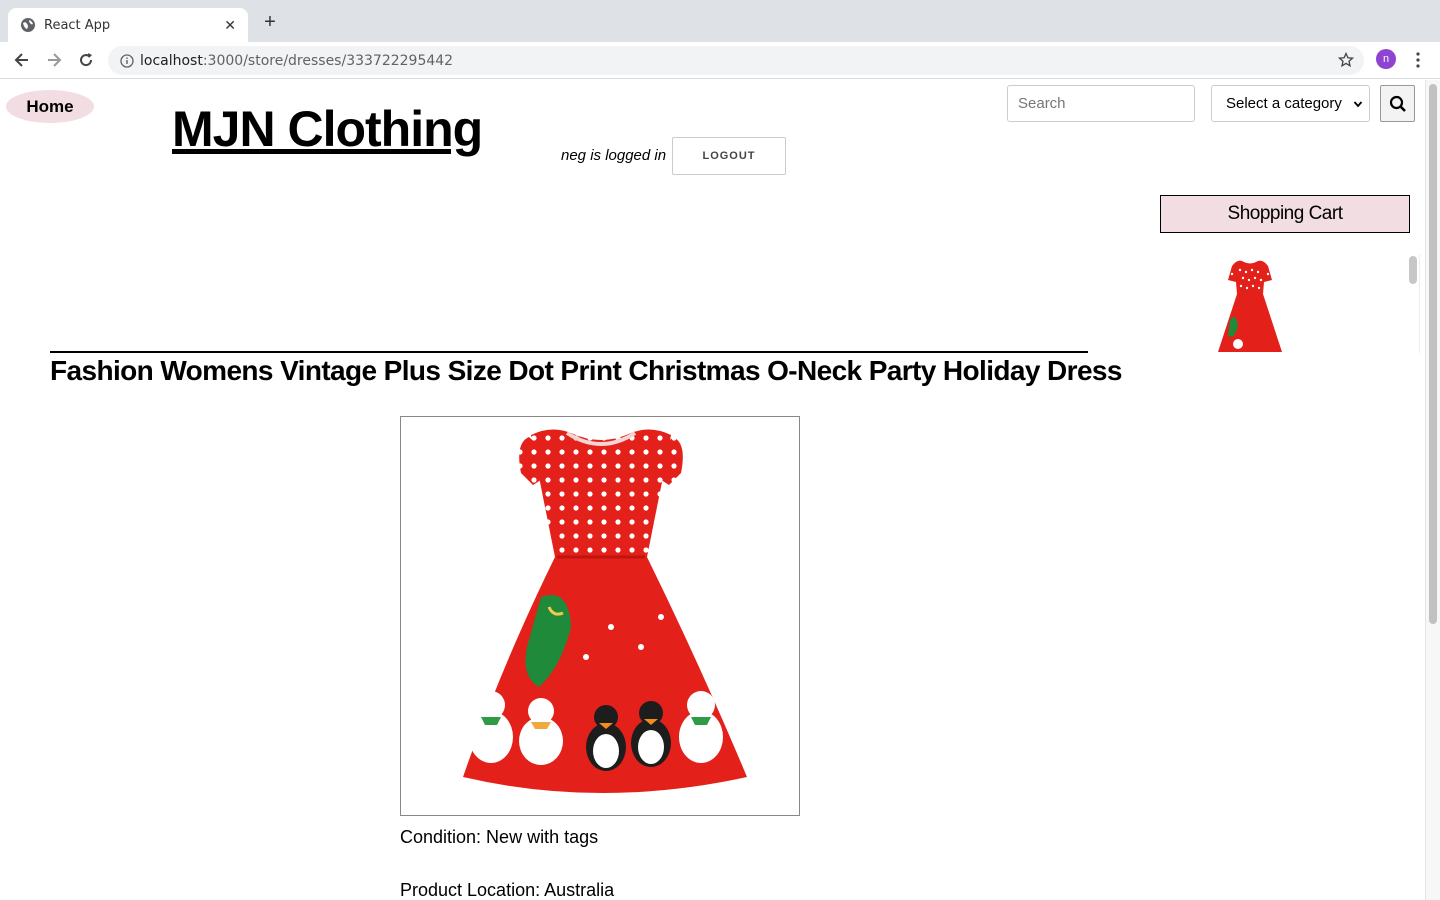 Image resolution: width=1440 pixels, height=900 pixels. Describe the element at coordinates (1101, 103) in the screenshot. I see `search-input` at that location.